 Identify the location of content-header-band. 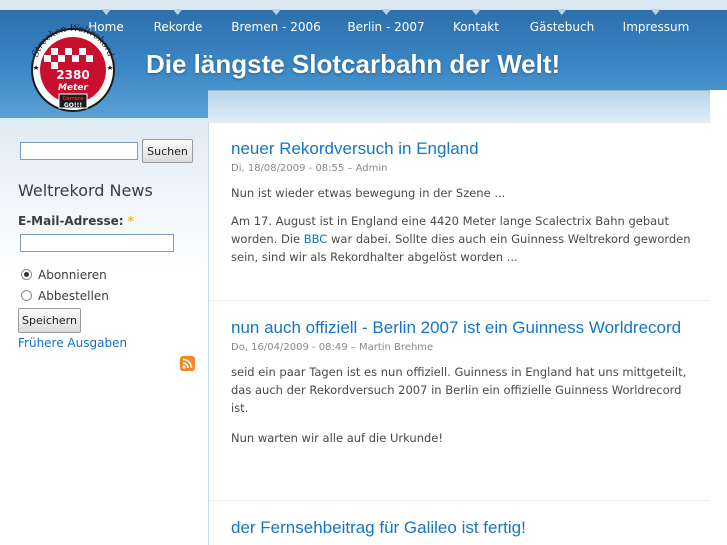
(459, 106).